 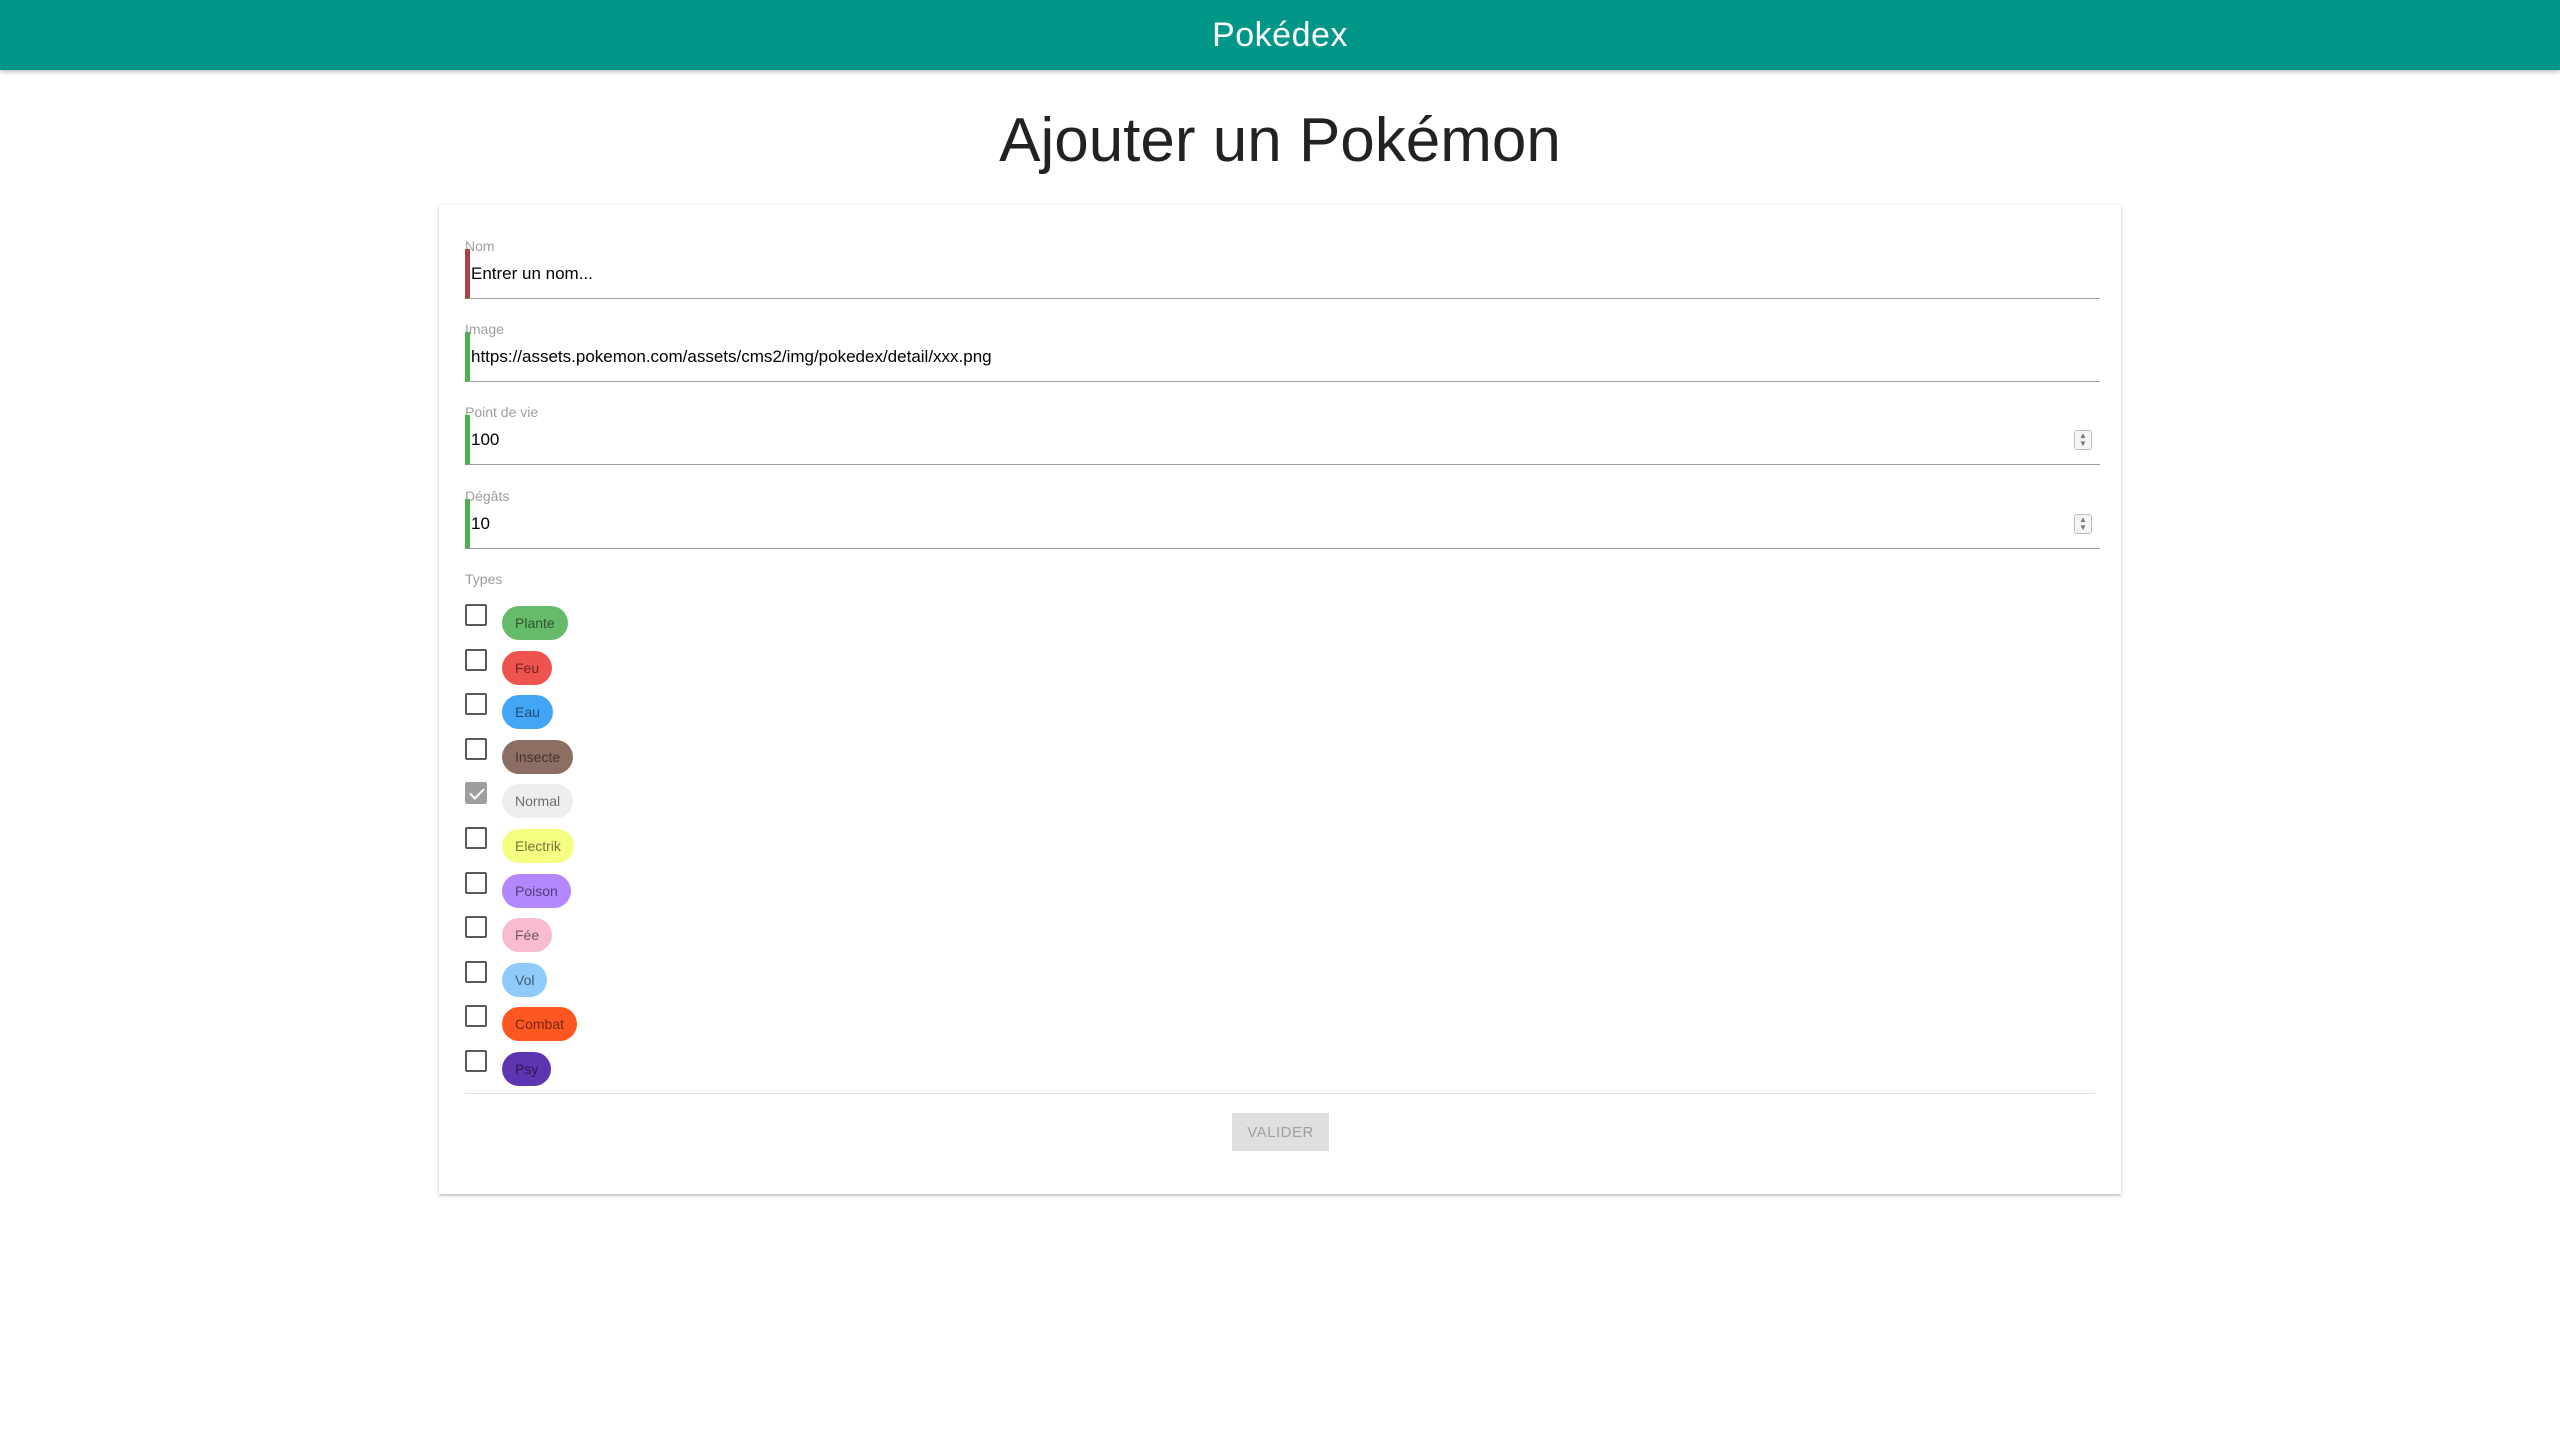 What do you see at coordinates (665, 622) in the screenshot?
I see `type-option: Plante` at bounding box center [665, 622].